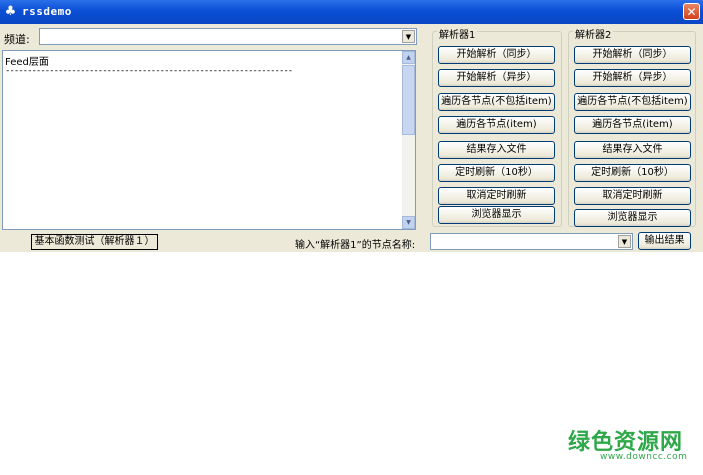 This screenshot has width=703, height=475. I want to click on parser2-traverse-nodes-button: 遍历各节点(不包括item), so click(632, 102).